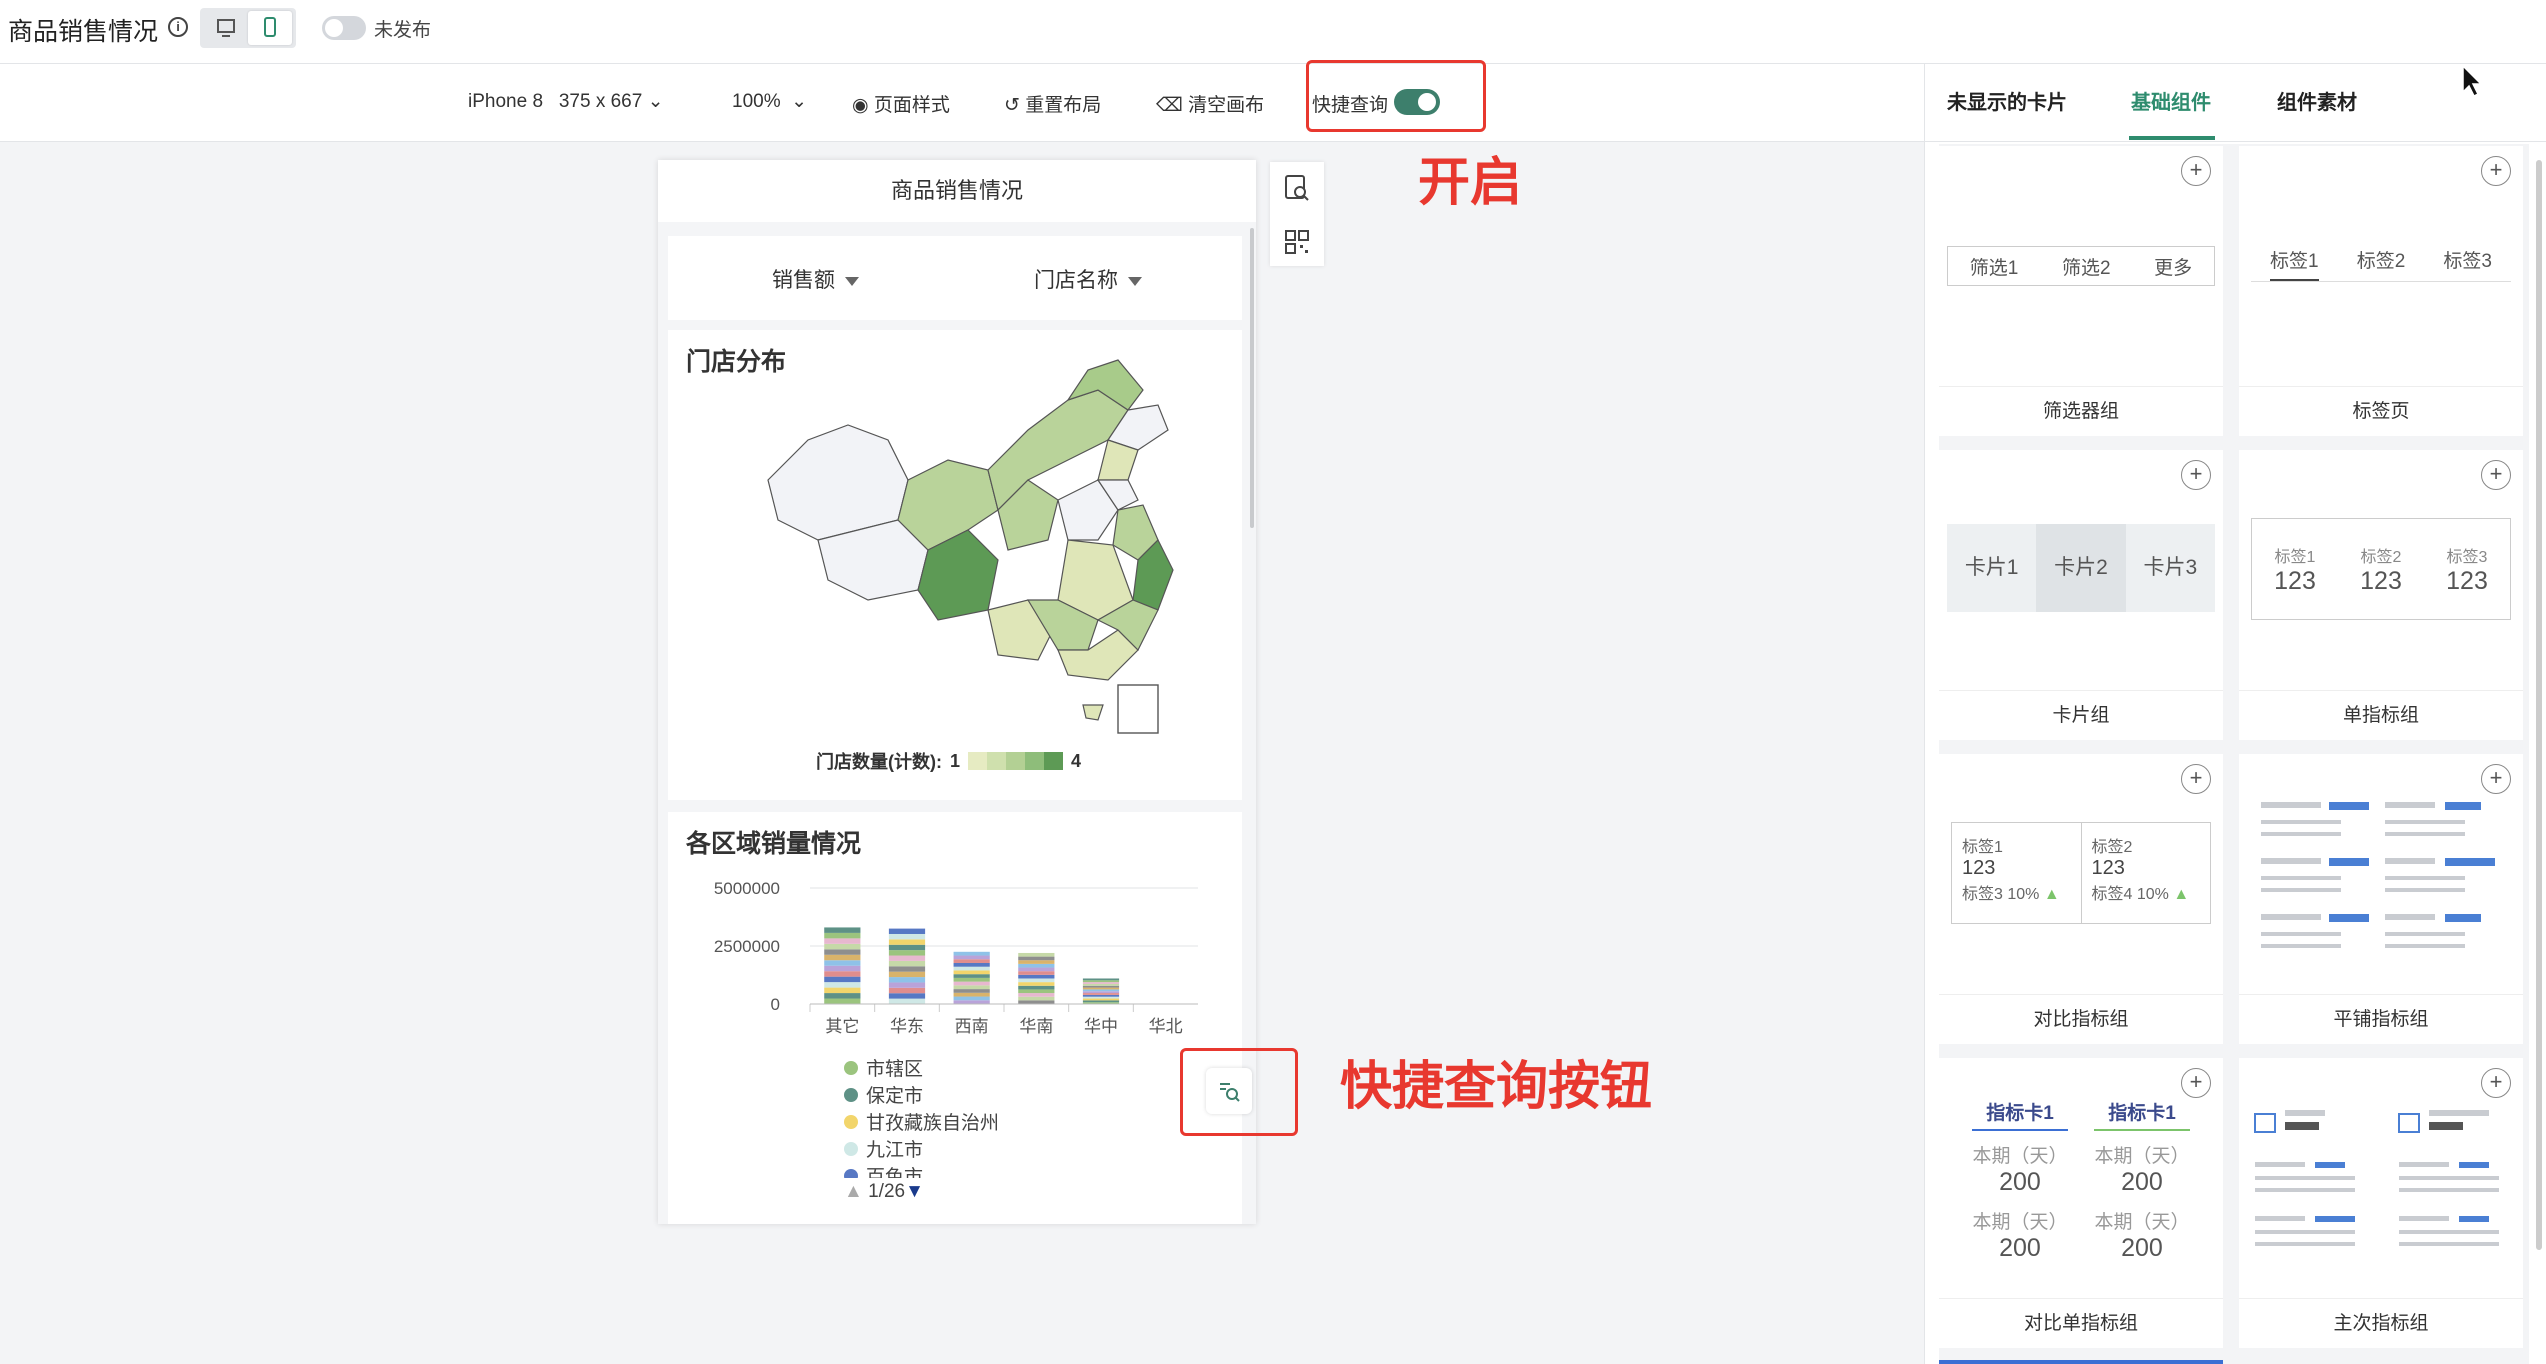 The height and width of the screenshot is (1364, 2546). Describe the element at coordinates (226, 28) in the screenshot. I see `desktop-view-button` at that location.